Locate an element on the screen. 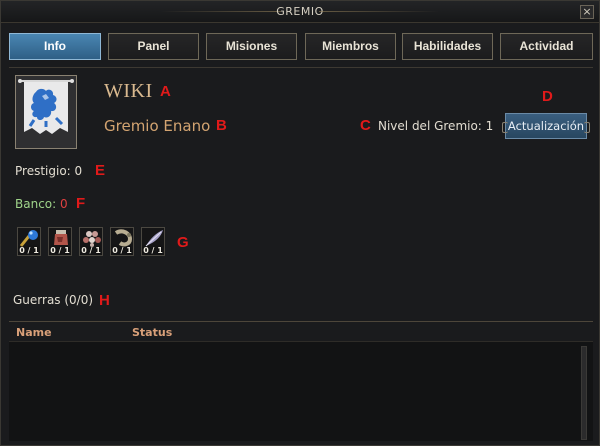 The image size is (600, 446). prestige-stat: Prestigio: 0 is located at coordinates (49, 171).